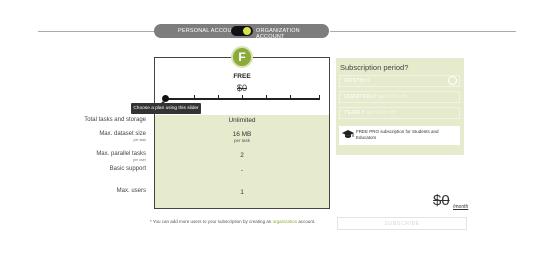 The width and height of the screenshot is (559, 255). What do you see at coordinates (452, 80) in the screenshot?
I see `check-circle-icon` at bounding box center [452, 80].